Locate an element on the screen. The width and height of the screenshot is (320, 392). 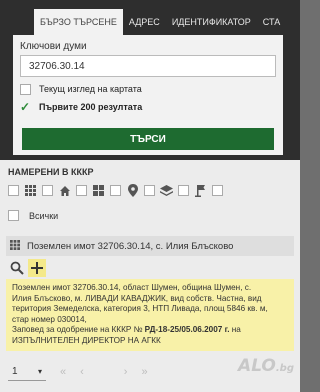
keywords-label: Ключови думи is located at coordinates (53, 46).